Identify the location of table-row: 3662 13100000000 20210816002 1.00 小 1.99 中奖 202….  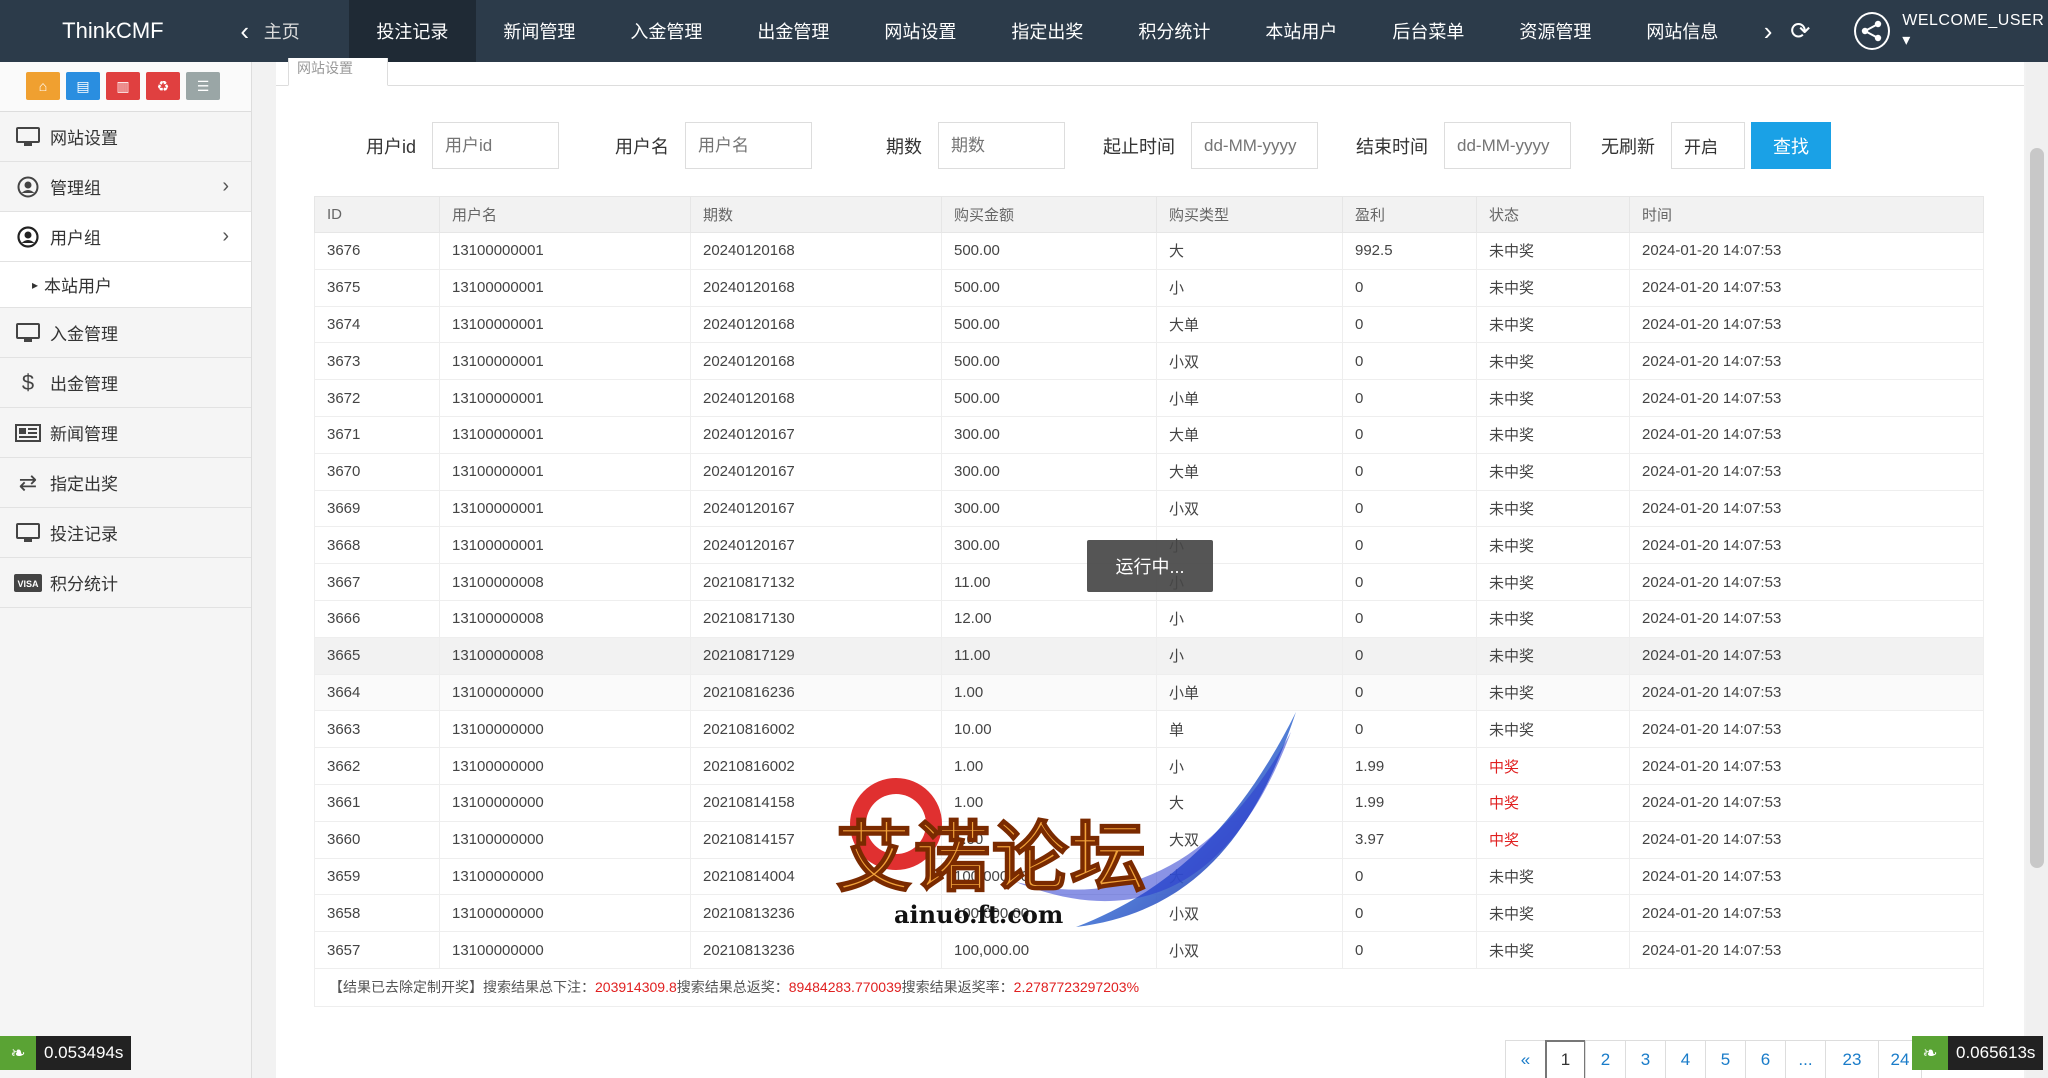
(1149, 766).